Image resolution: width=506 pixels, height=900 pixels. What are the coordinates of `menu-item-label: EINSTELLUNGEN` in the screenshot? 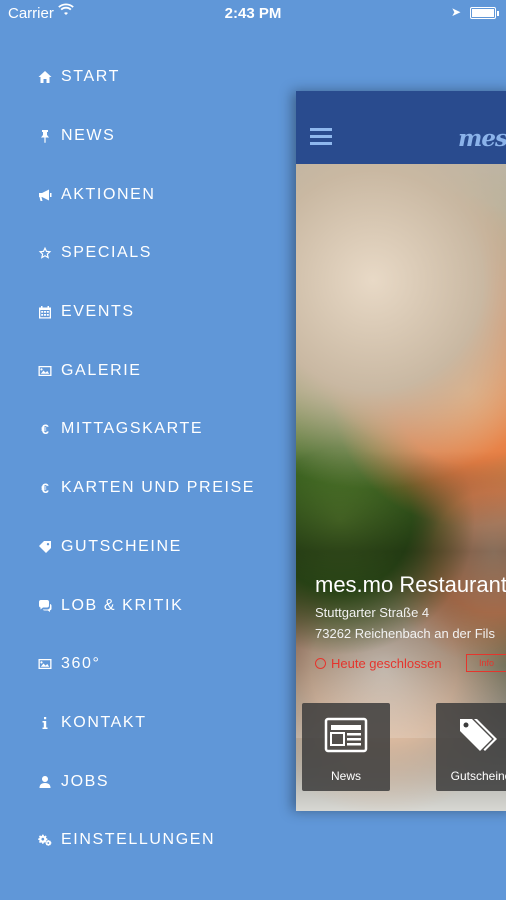 It's located at (138, 840).